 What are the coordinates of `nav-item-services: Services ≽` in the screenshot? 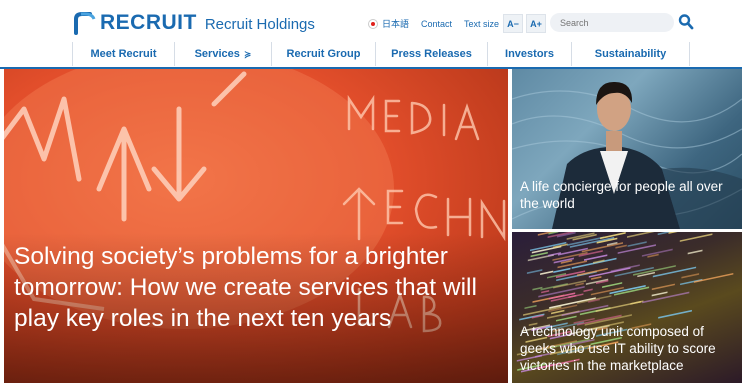 It's located at (223, 54).